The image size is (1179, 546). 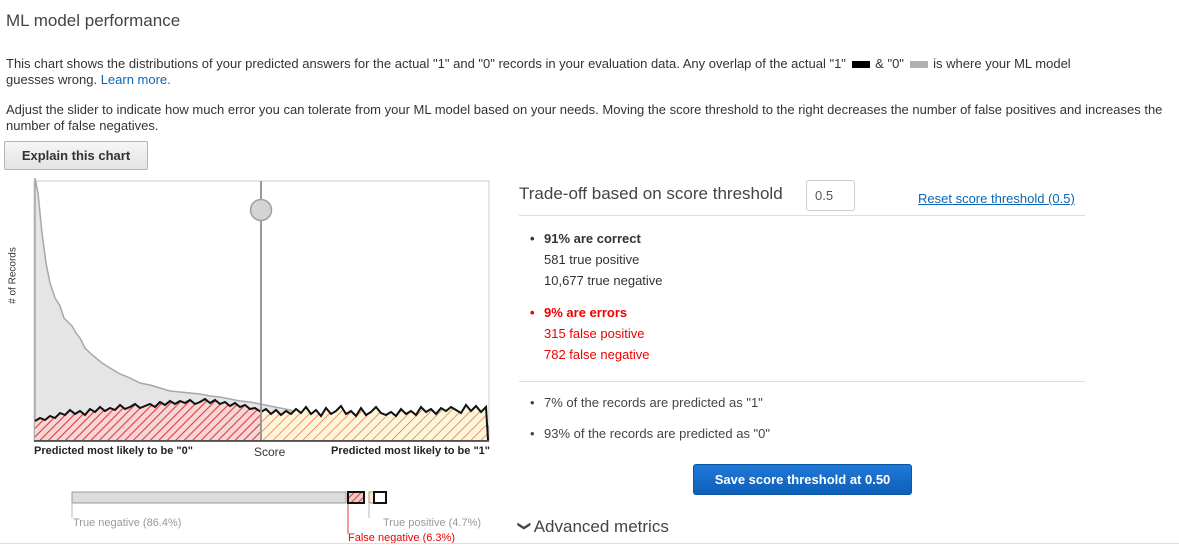 I want to click on page-bottom-border, so click(x=589, y=543).